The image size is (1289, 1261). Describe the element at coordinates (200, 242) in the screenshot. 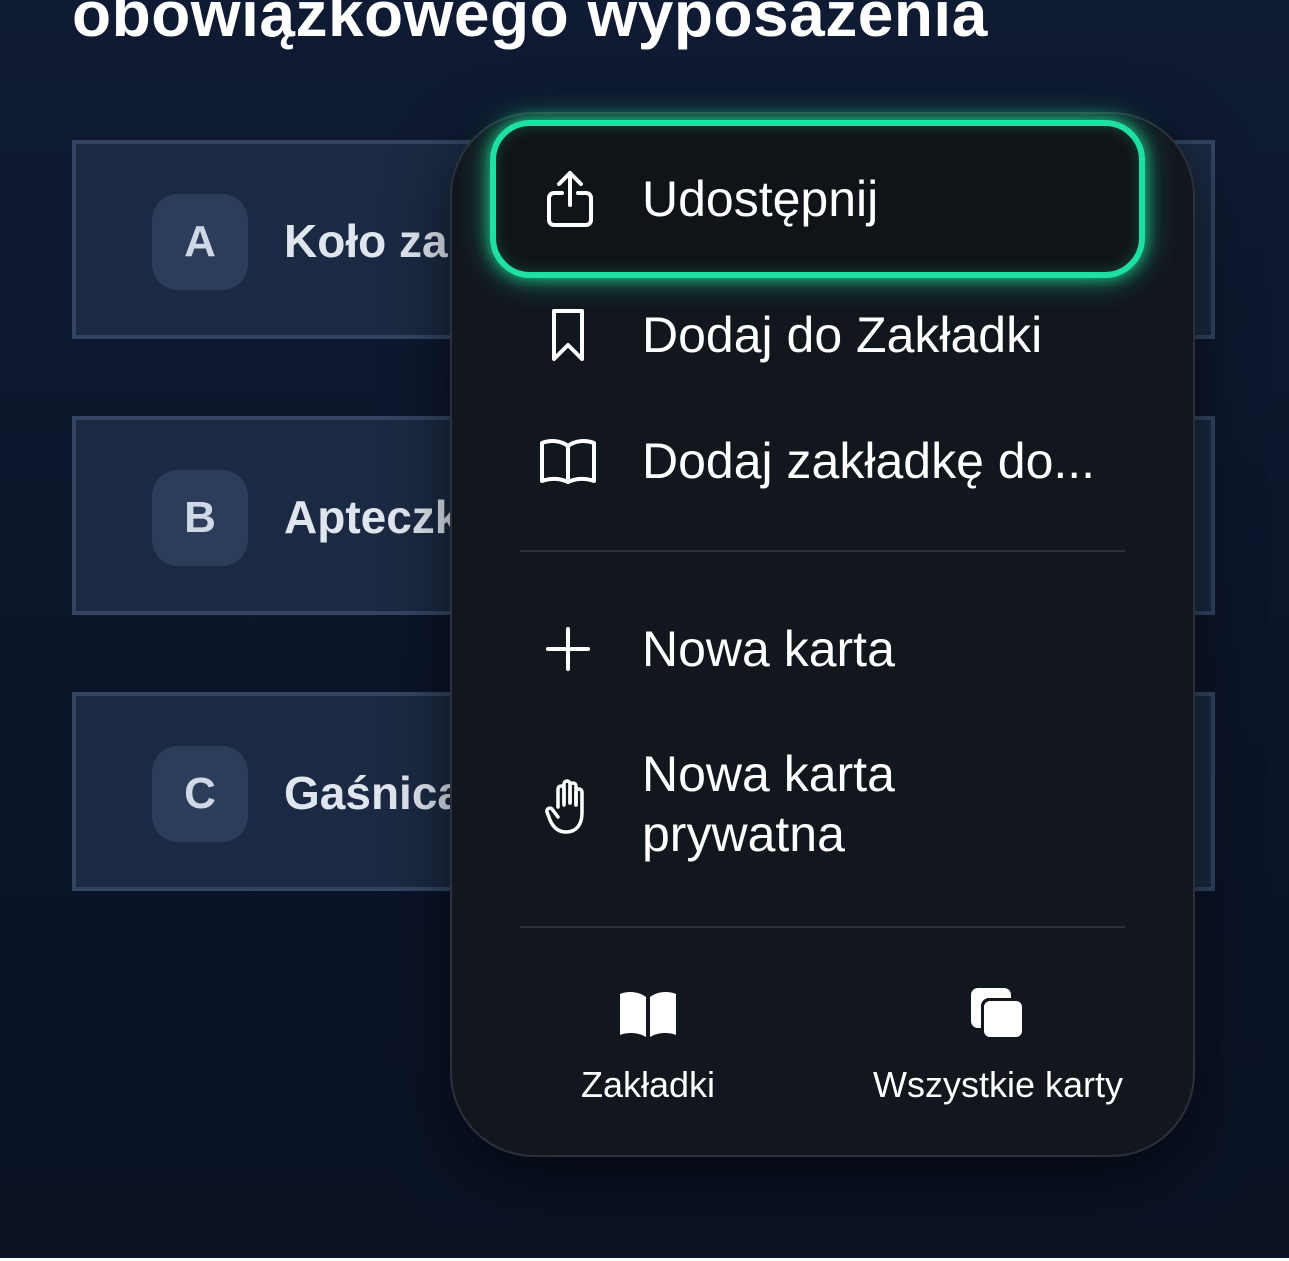

I see `answer-letter-badge: A` at that location.